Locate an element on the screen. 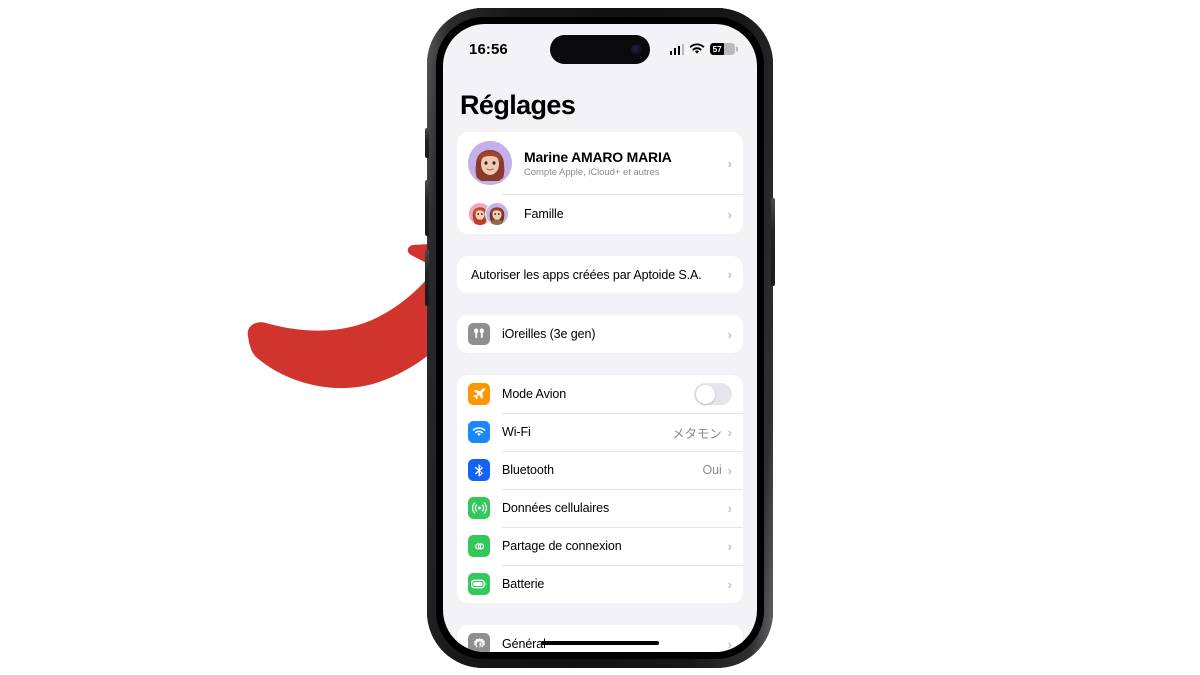 This screenshot has width=1200, height=675. memoji-avatar-purple is located at coordinates (497, 214).